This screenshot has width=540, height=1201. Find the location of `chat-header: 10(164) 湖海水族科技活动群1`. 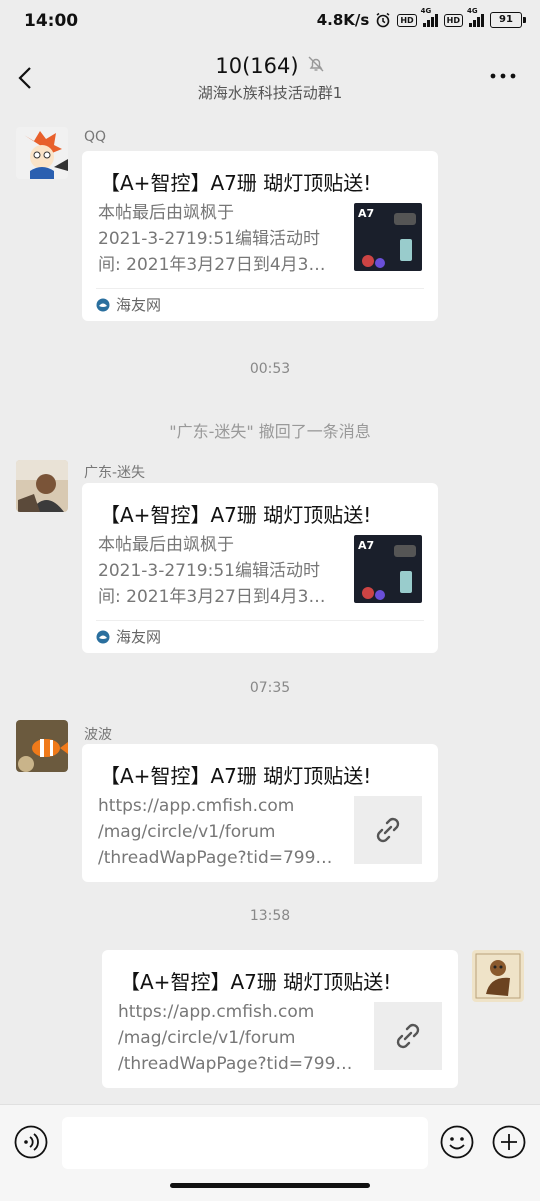

chat-header: 10(164) 湖海水族科技活动群1 is located at coordinates (270, 78).